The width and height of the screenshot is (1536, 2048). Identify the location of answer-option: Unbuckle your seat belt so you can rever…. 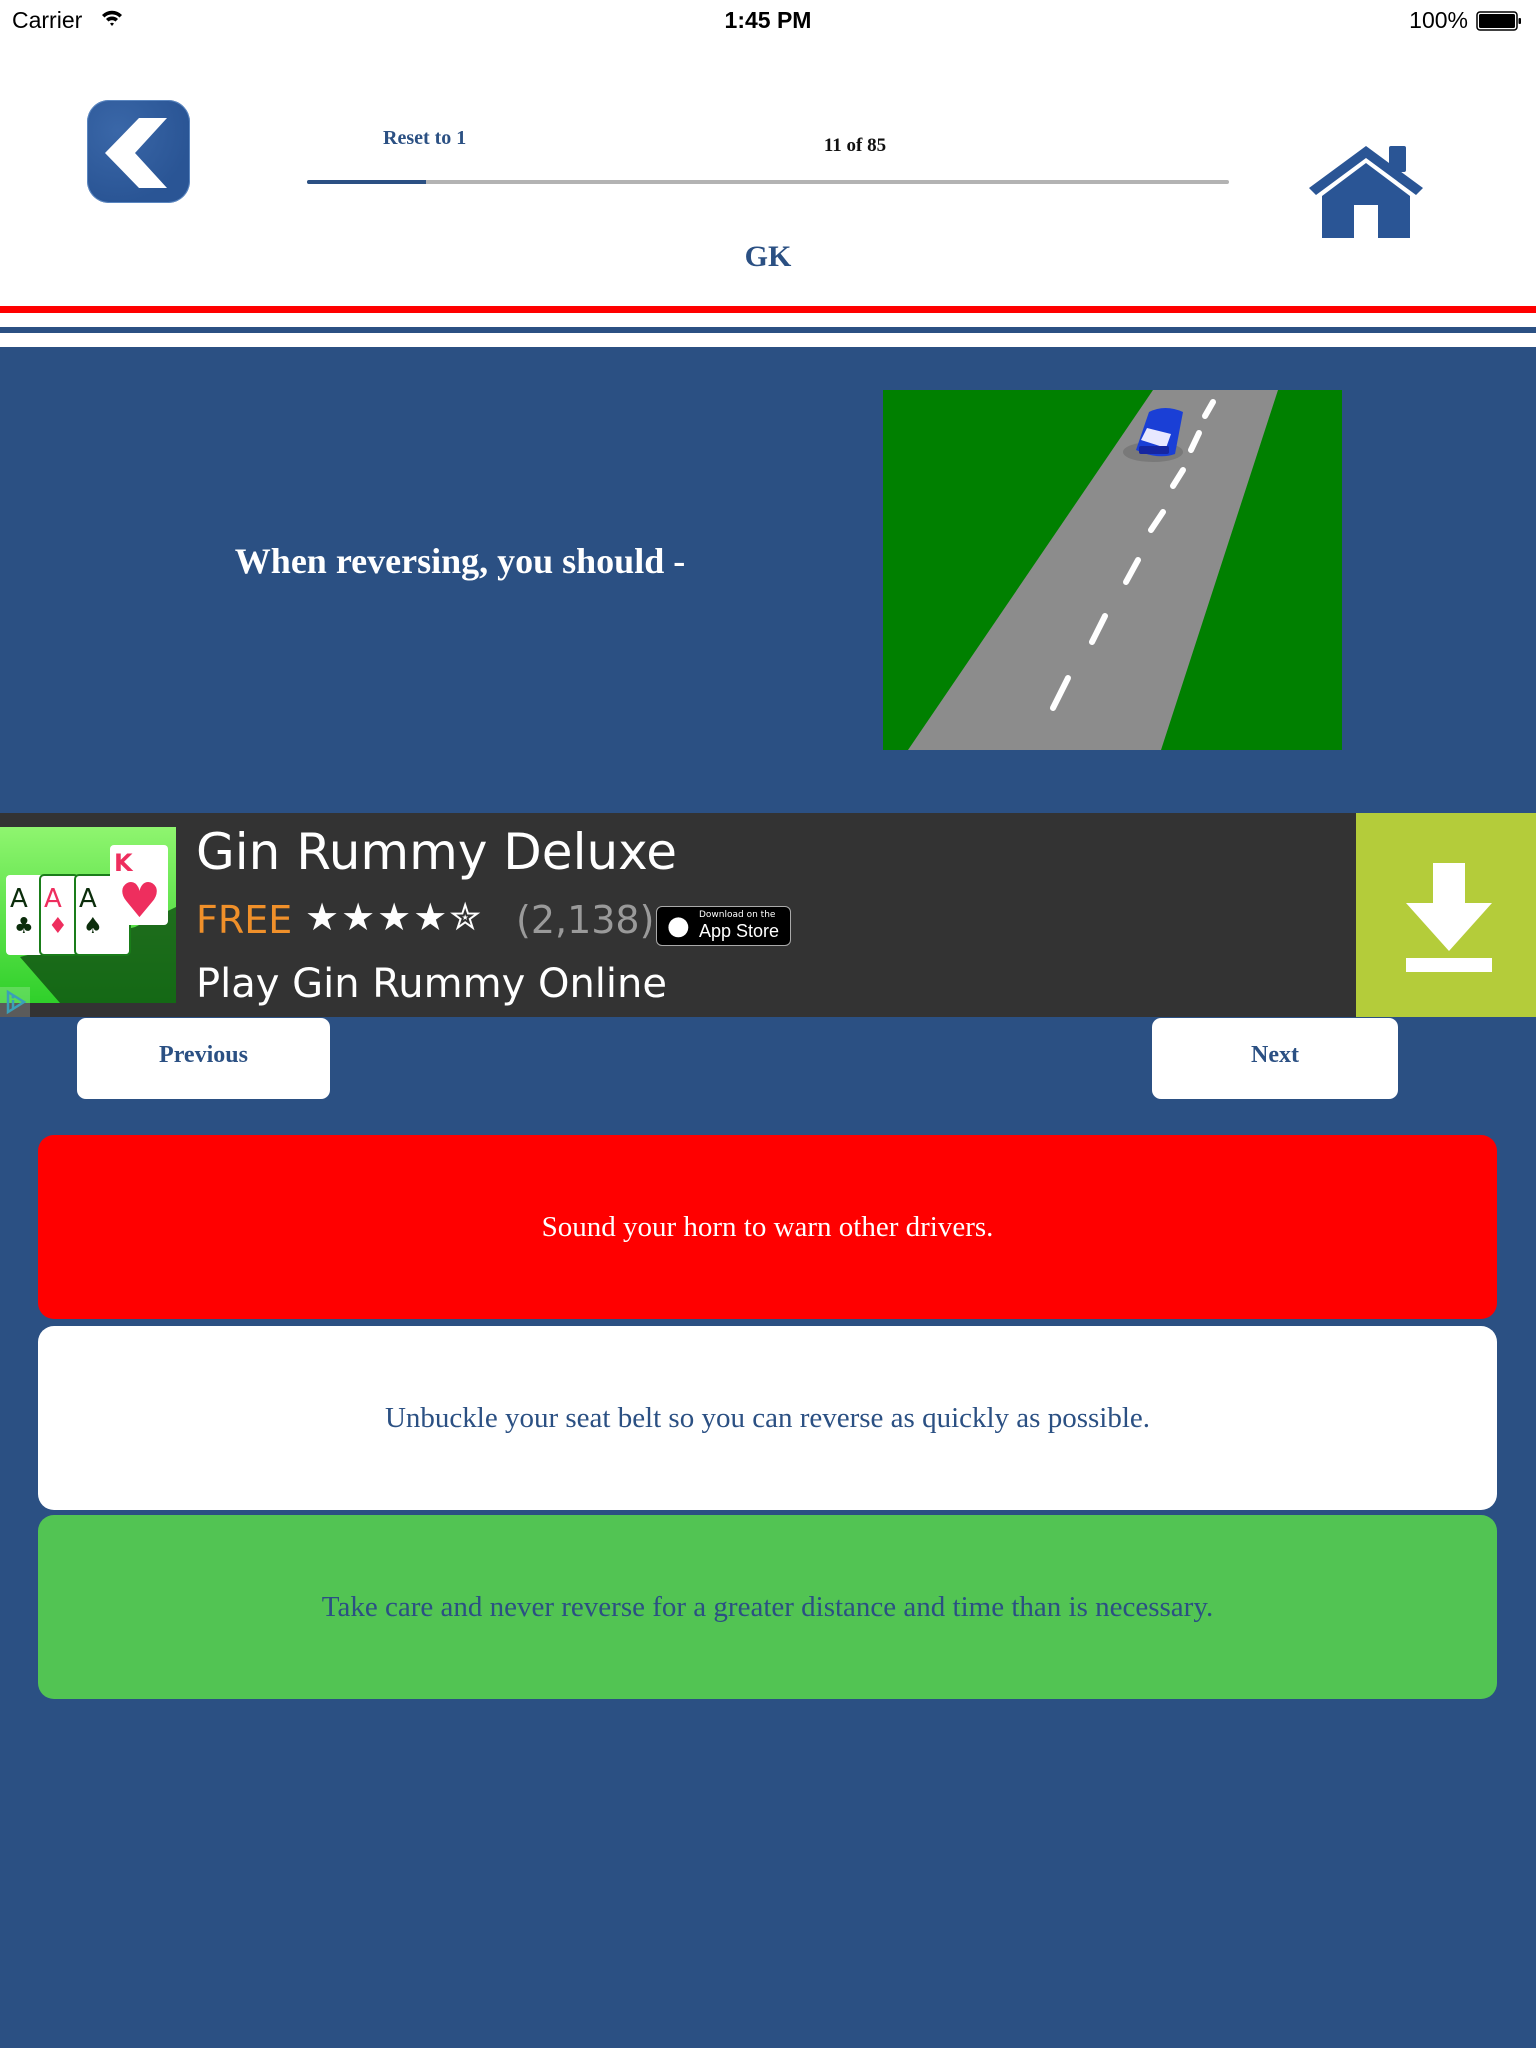
(767, 1418).